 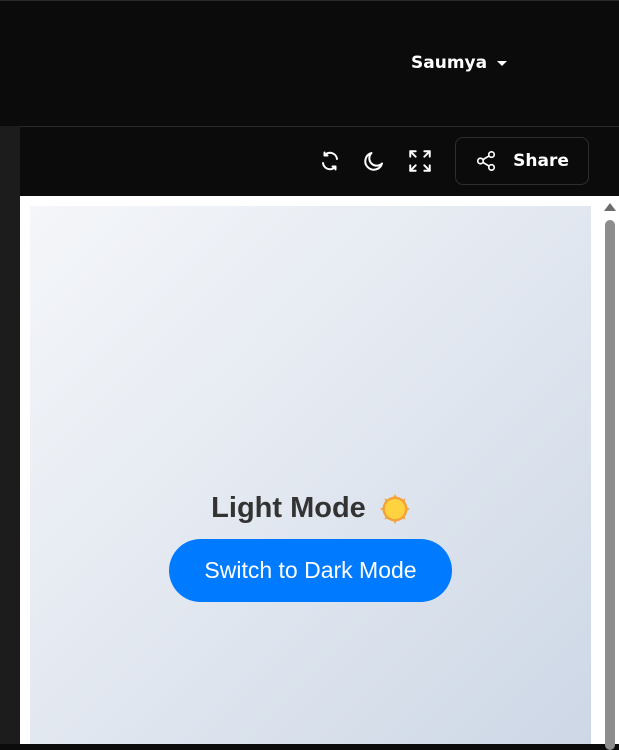 I want to click on share-icon, so click(x=486, y=161).